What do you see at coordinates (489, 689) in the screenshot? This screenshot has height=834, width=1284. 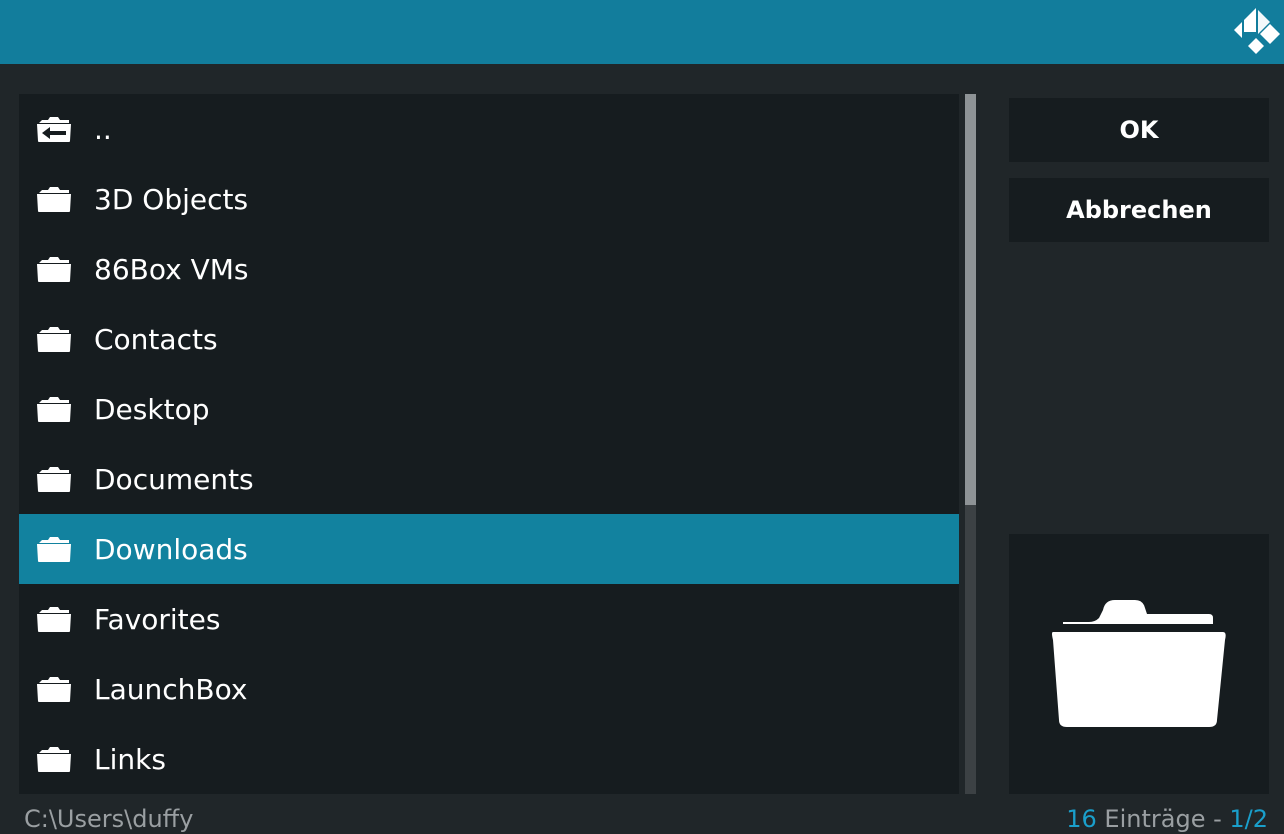 I see `list-item: LaunchBox` at bounding box center [489, 689].